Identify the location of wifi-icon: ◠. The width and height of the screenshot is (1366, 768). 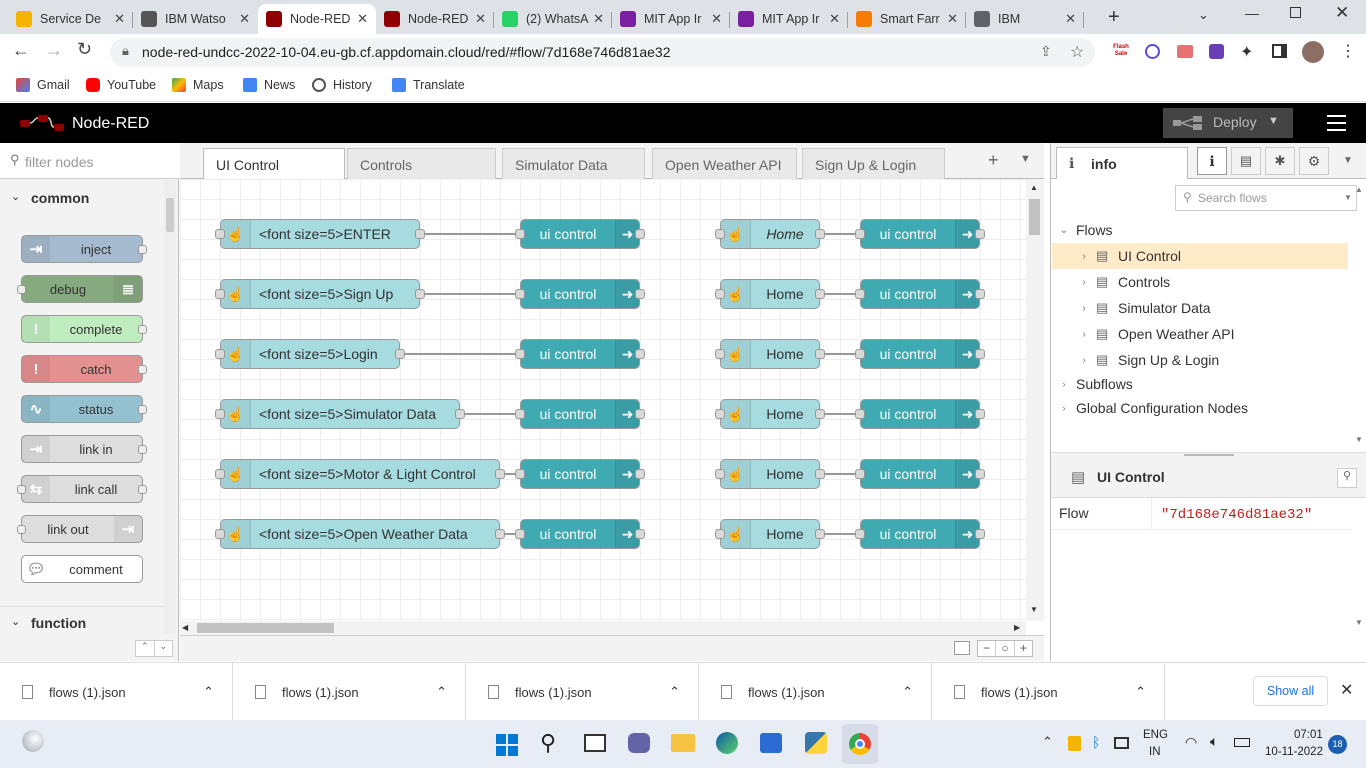
(1191, 742).